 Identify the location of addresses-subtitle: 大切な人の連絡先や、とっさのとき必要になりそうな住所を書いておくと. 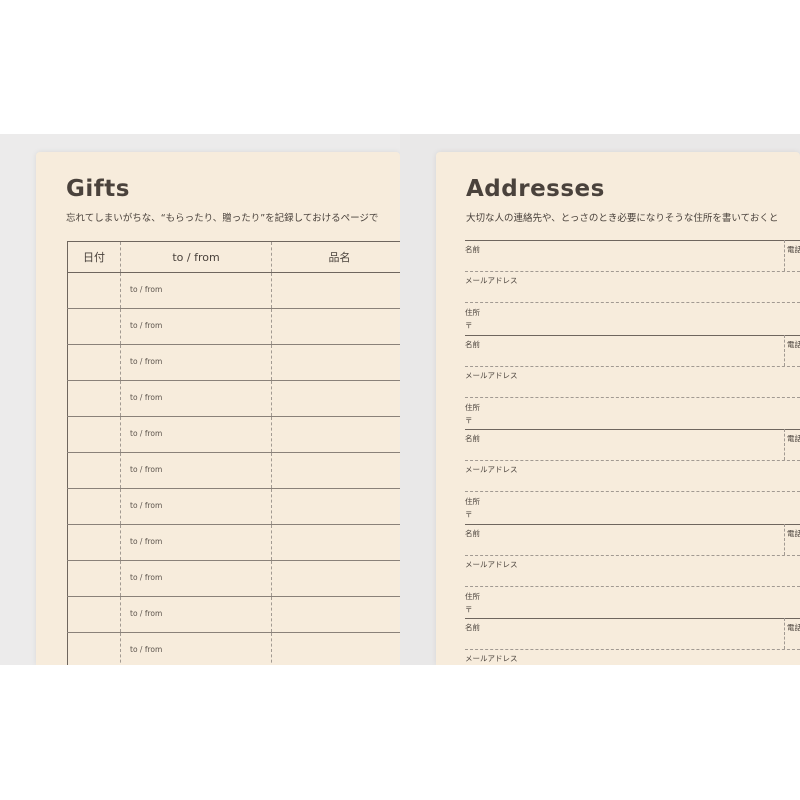
(622, 218).